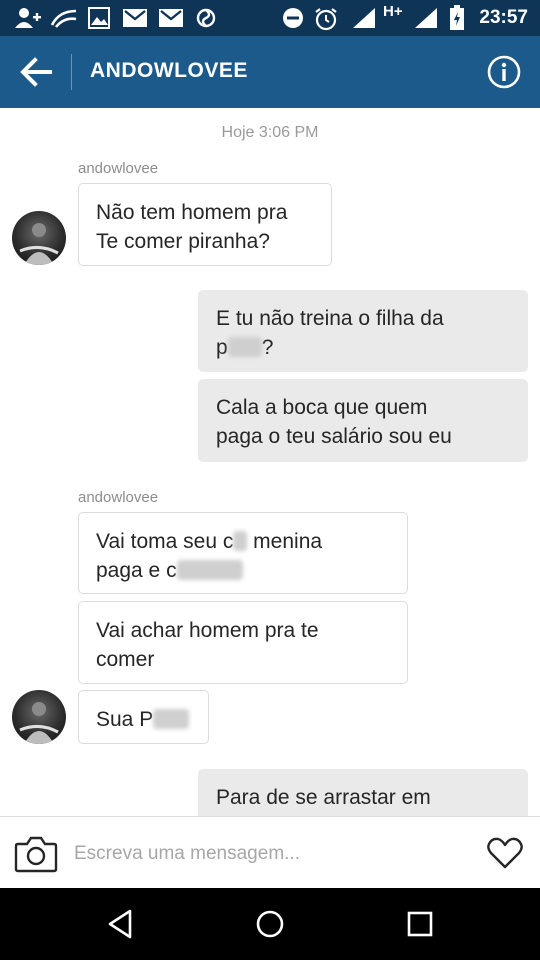 The image size is (540, 960). What do you see at coordinates (505, 853) in the screenshot?
I see `heart-icon` at bounding box center [505, 853].